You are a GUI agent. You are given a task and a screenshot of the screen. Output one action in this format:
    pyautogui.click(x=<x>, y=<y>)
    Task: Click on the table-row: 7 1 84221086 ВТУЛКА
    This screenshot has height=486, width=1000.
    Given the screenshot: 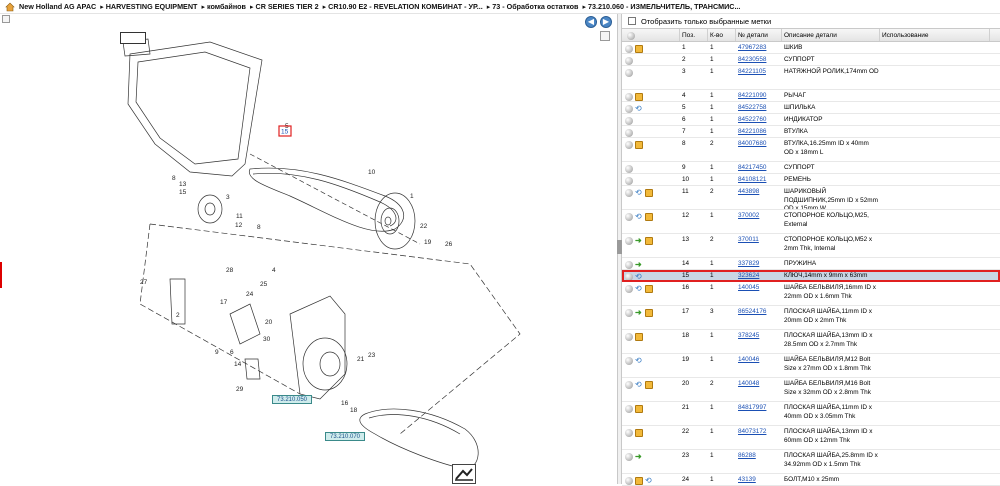 What is the action you would take?
    pyautogui.click(x=811, y=132)
    